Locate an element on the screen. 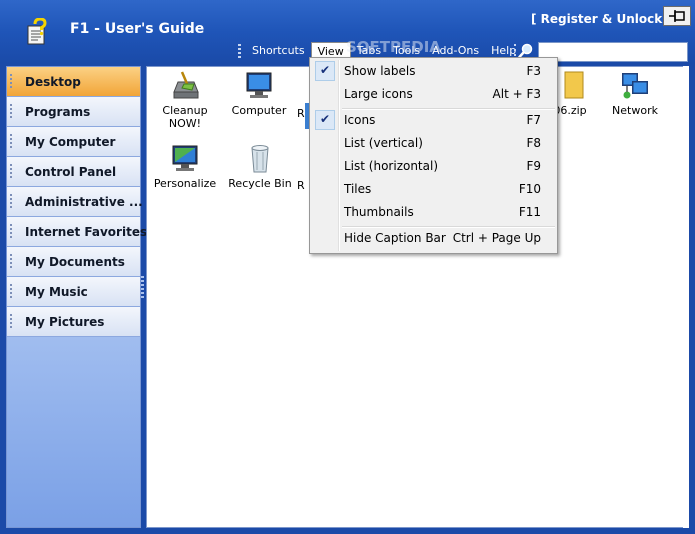  computer-icon is located at coordinates (259, 85).